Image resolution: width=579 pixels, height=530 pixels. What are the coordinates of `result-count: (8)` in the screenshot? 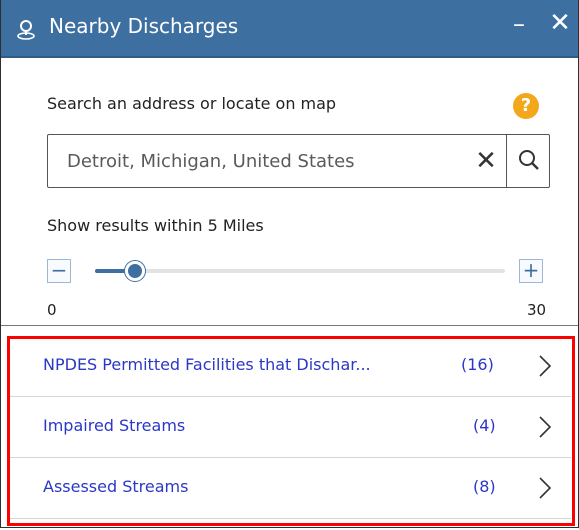 It's located at (484, 486).